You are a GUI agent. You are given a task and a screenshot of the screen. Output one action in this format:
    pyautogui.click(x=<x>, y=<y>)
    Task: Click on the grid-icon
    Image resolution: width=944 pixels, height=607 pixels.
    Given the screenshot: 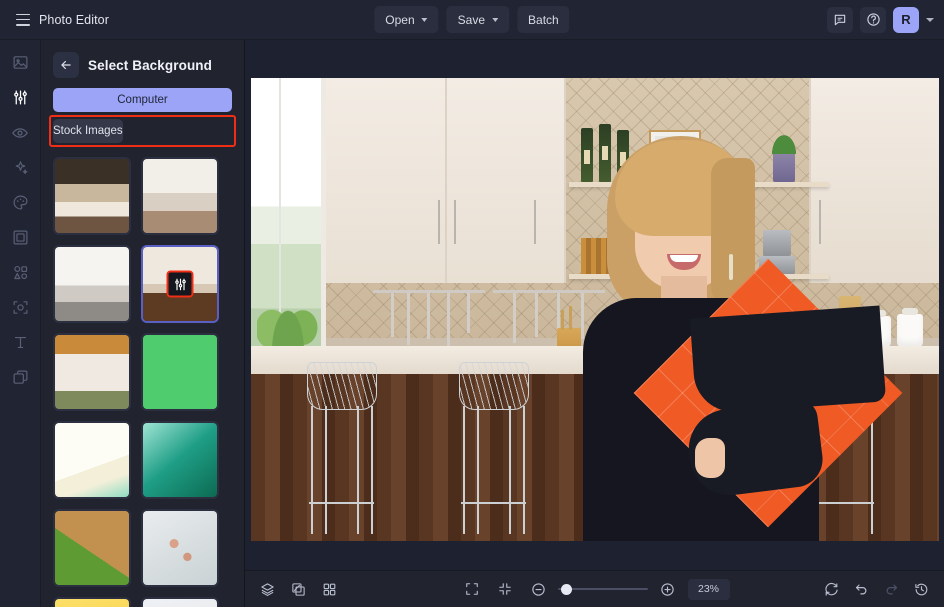 What is the action you would take?
    pyautogui.click(x=329, y=589)
    